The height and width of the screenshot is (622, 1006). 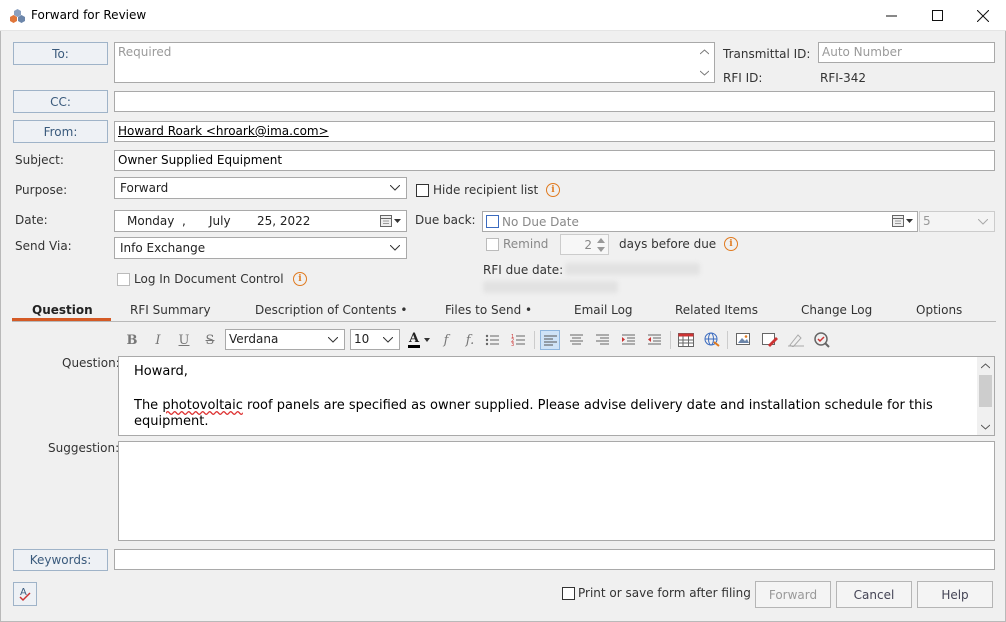 What do you see at coordinates (550, 287) in the screenshot?
I see `blurred-date` at bounding box center [550, 287].